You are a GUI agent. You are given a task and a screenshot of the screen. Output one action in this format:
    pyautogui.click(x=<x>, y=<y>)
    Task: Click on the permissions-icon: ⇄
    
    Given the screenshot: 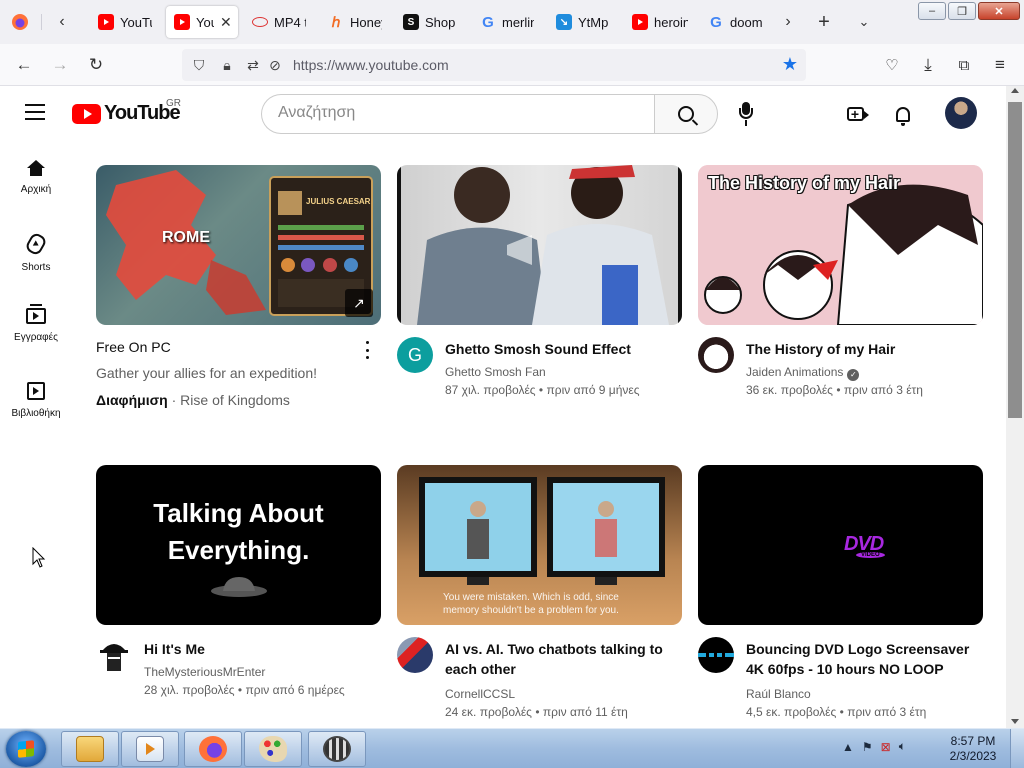 What is the action you would take?
    pyautogui.click(x=253, y=65)
    